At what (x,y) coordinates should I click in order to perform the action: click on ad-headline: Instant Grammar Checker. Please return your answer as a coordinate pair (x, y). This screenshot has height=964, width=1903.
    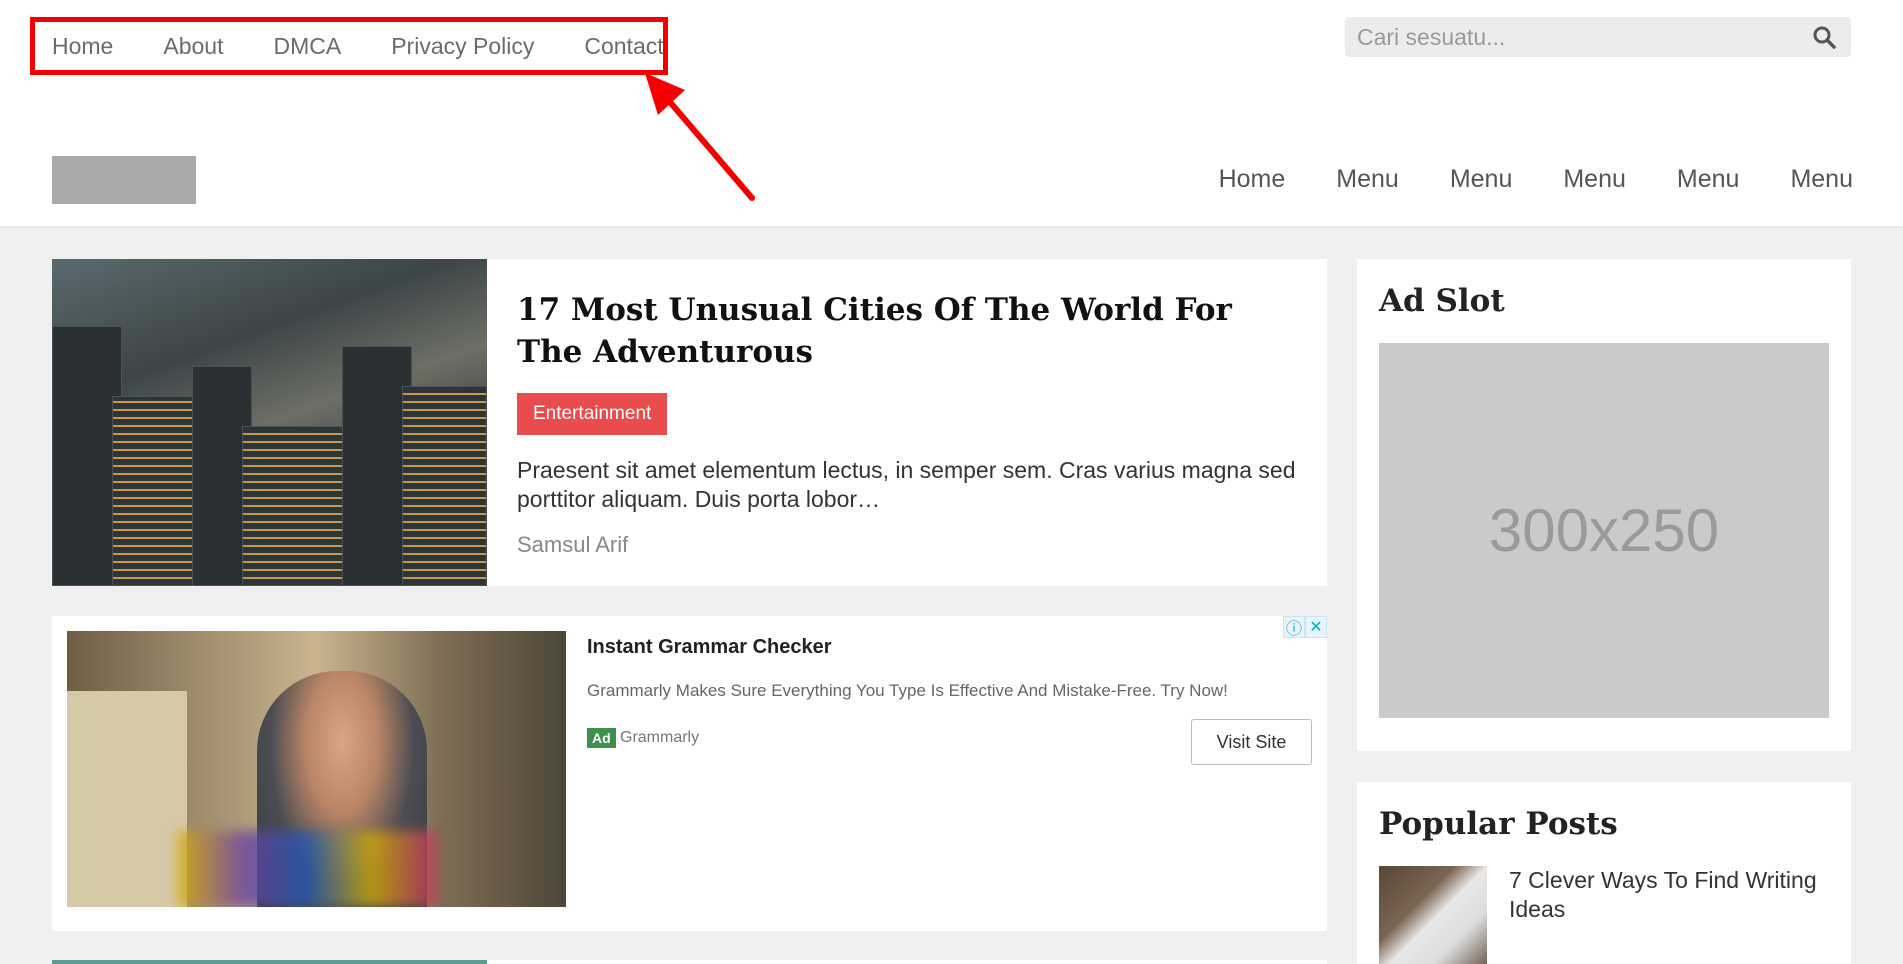
    Looking at the image, I should click on (709, 647).